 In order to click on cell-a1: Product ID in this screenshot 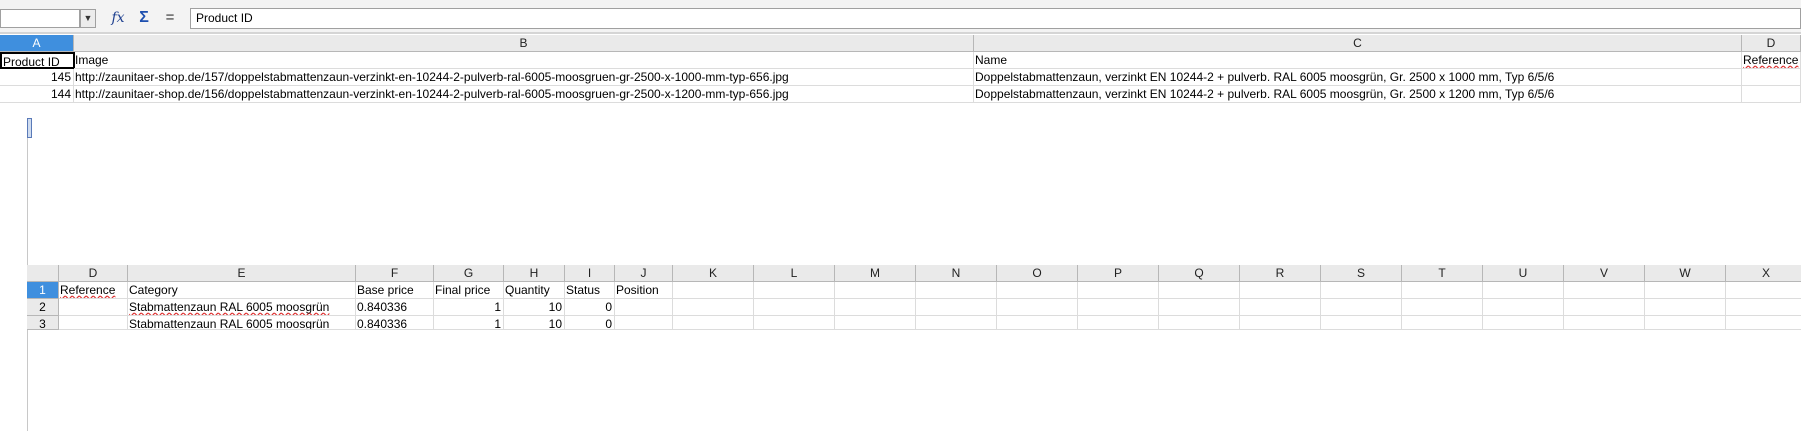, I will do `click(37, 60)`.